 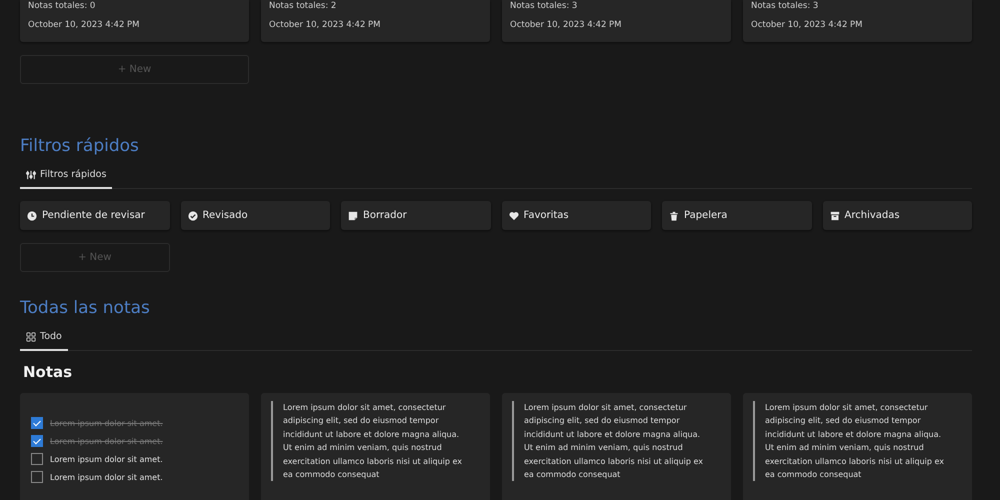 I want to click on note-card: Lorem ipsum dolor sit amet. Lorem ipsum dolor sit amet. Lorem ipsum dolor sit amet. Lorem ipsum dolor sit amet., so click(x=134, y=446).